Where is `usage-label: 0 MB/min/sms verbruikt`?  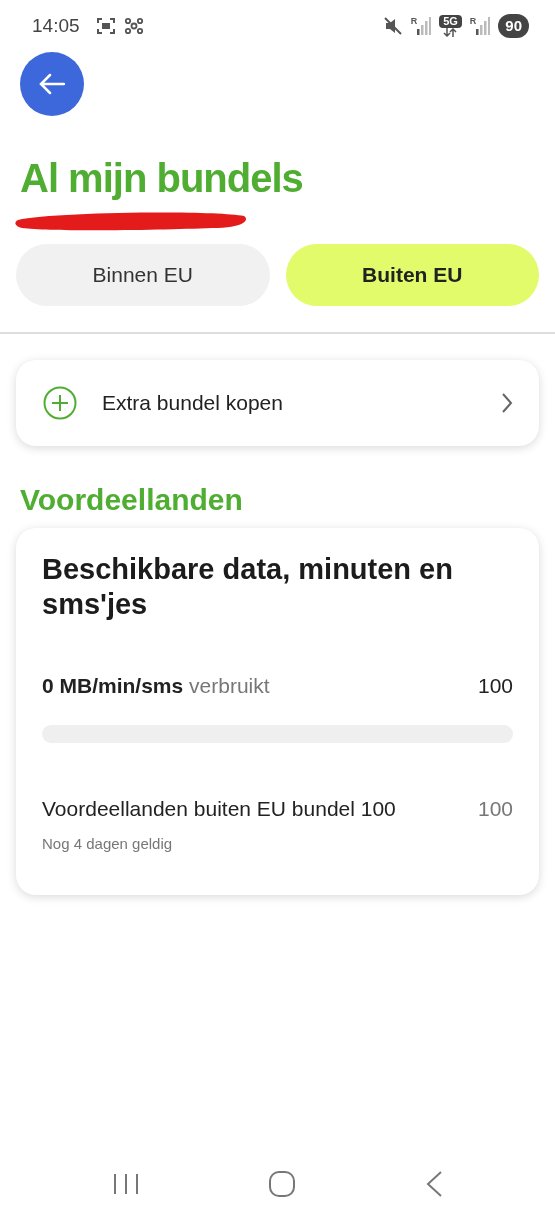 usage-label: 0 MB/min/sms verbruikt is located at coordinates (156, 685).